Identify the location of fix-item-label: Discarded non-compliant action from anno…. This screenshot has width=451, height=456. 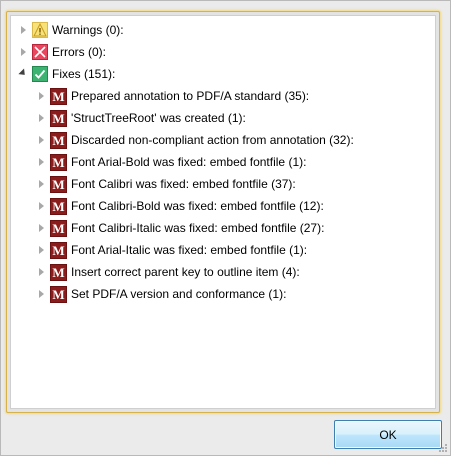
(212, 140).